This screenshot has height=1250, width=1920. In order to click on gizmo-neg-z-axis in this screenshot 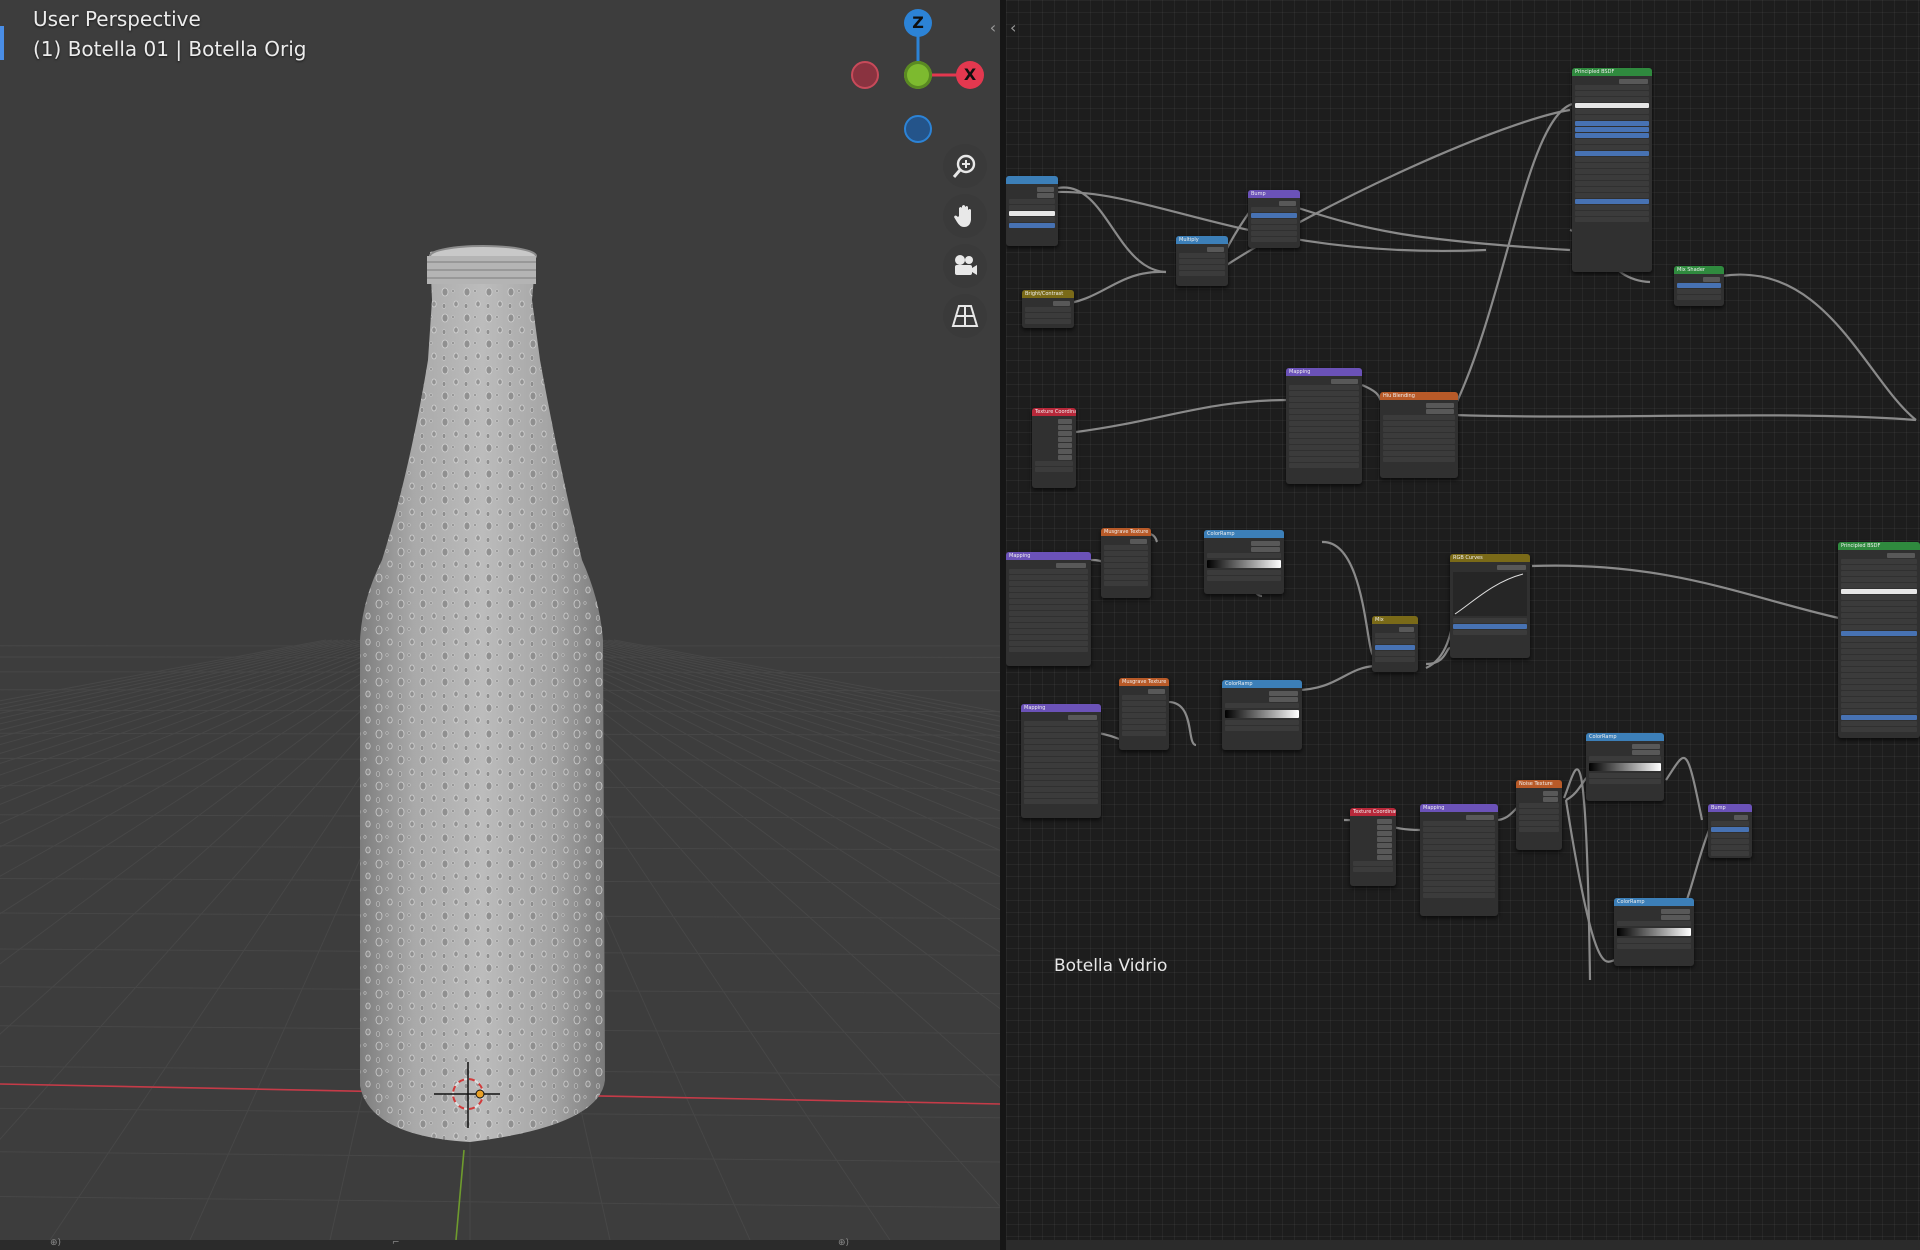, I will do `click(918, 129)`.